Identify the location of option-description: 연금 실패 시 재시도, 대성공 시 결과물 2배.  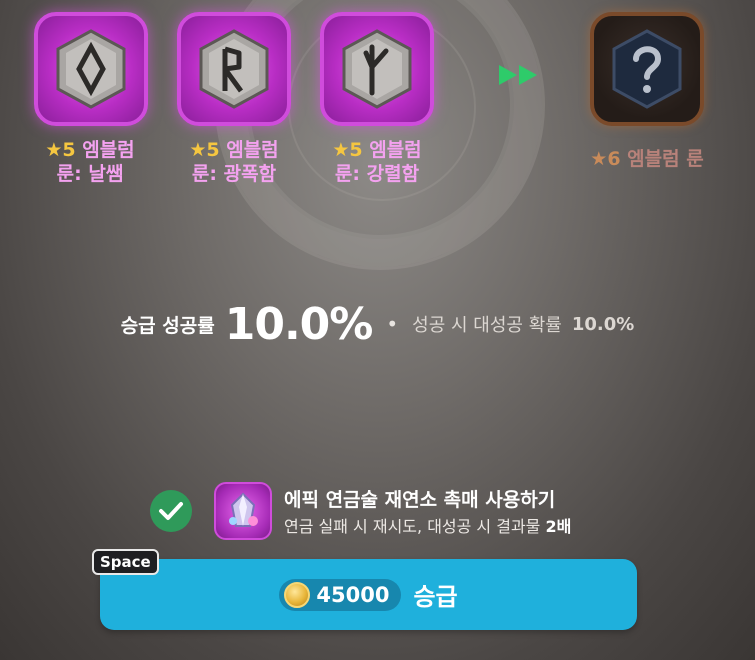
(427, 525).